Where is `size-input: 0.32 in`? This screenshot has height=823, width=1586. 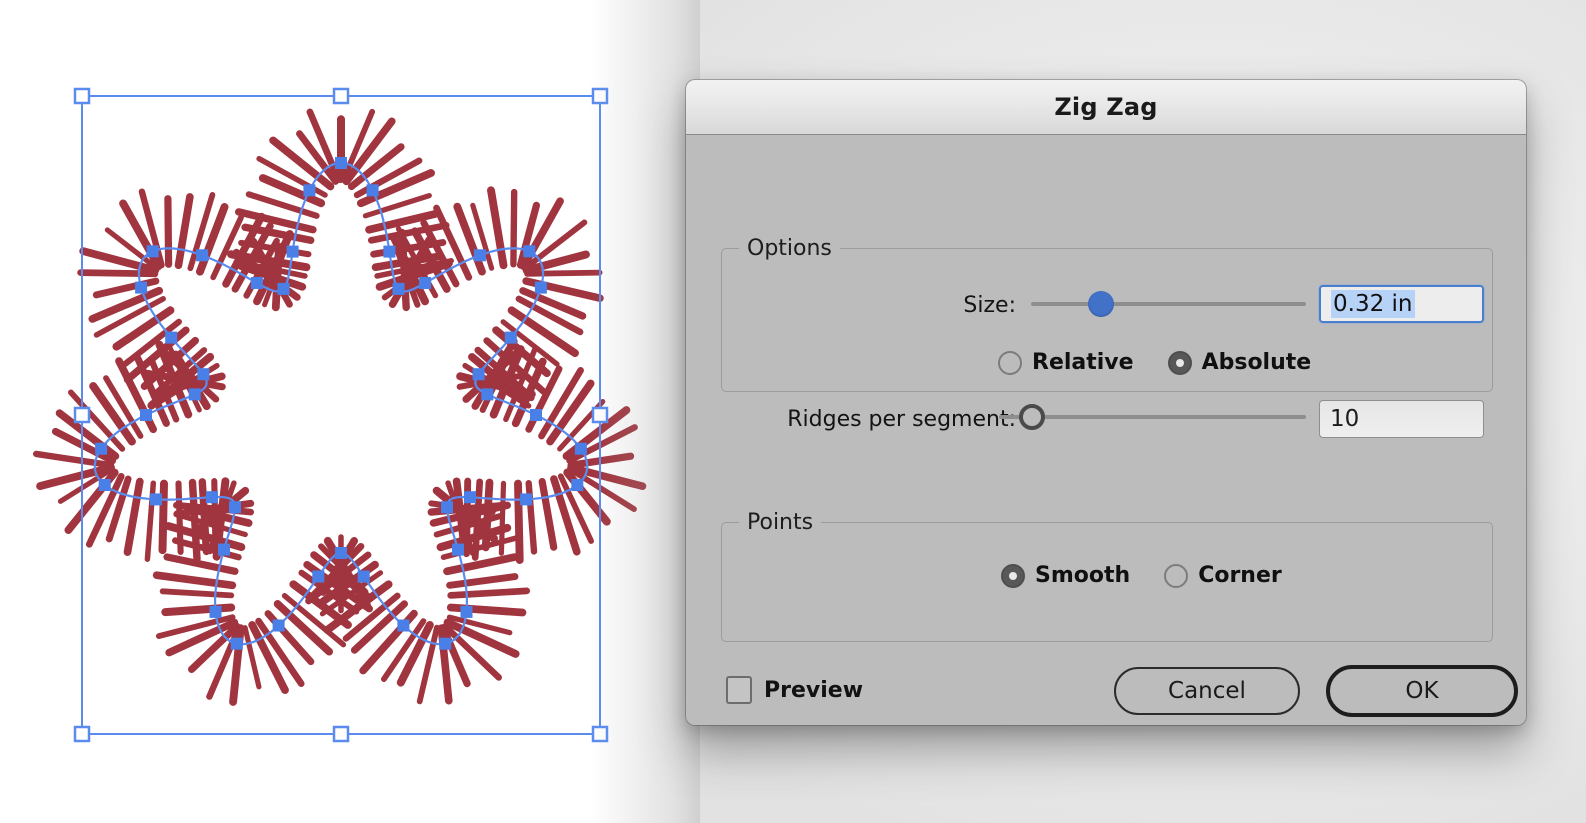 size-input: 0.32 in is located at coordinates (1401, 304).